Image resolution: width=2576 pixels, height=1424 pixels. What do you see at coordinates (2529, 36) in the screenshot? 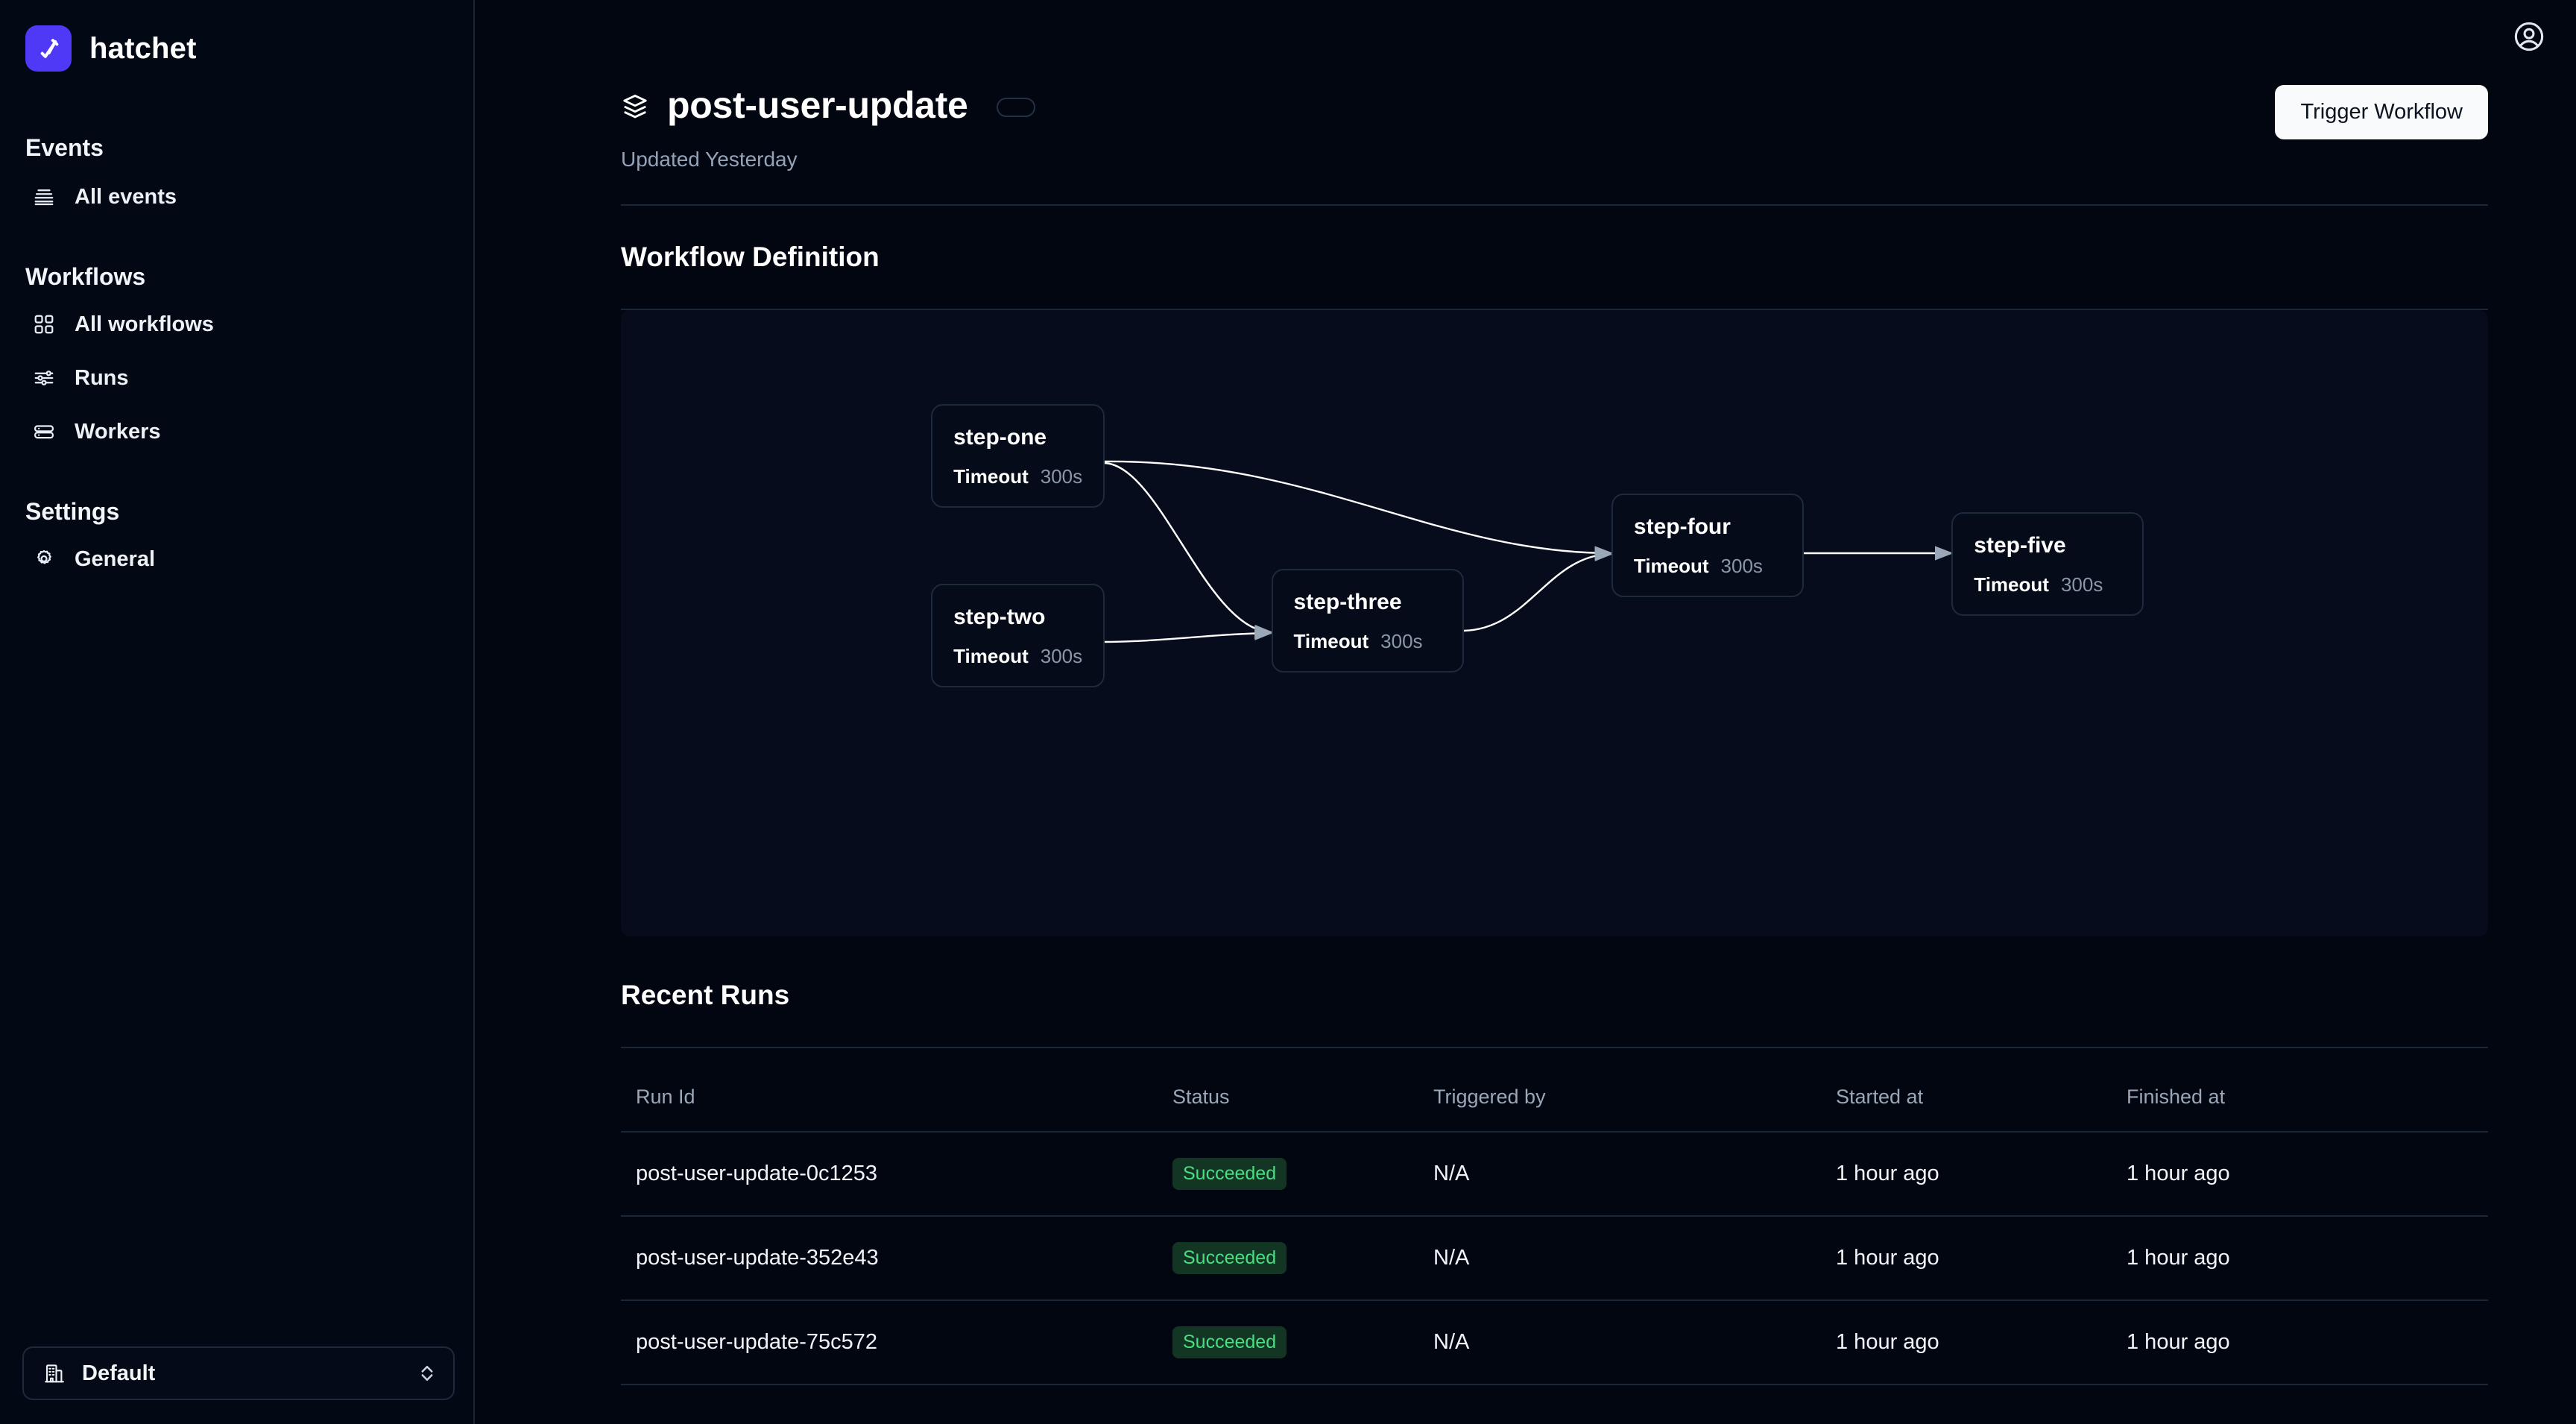
I see `user-circle-icon` at bounding box center [2529, 36].